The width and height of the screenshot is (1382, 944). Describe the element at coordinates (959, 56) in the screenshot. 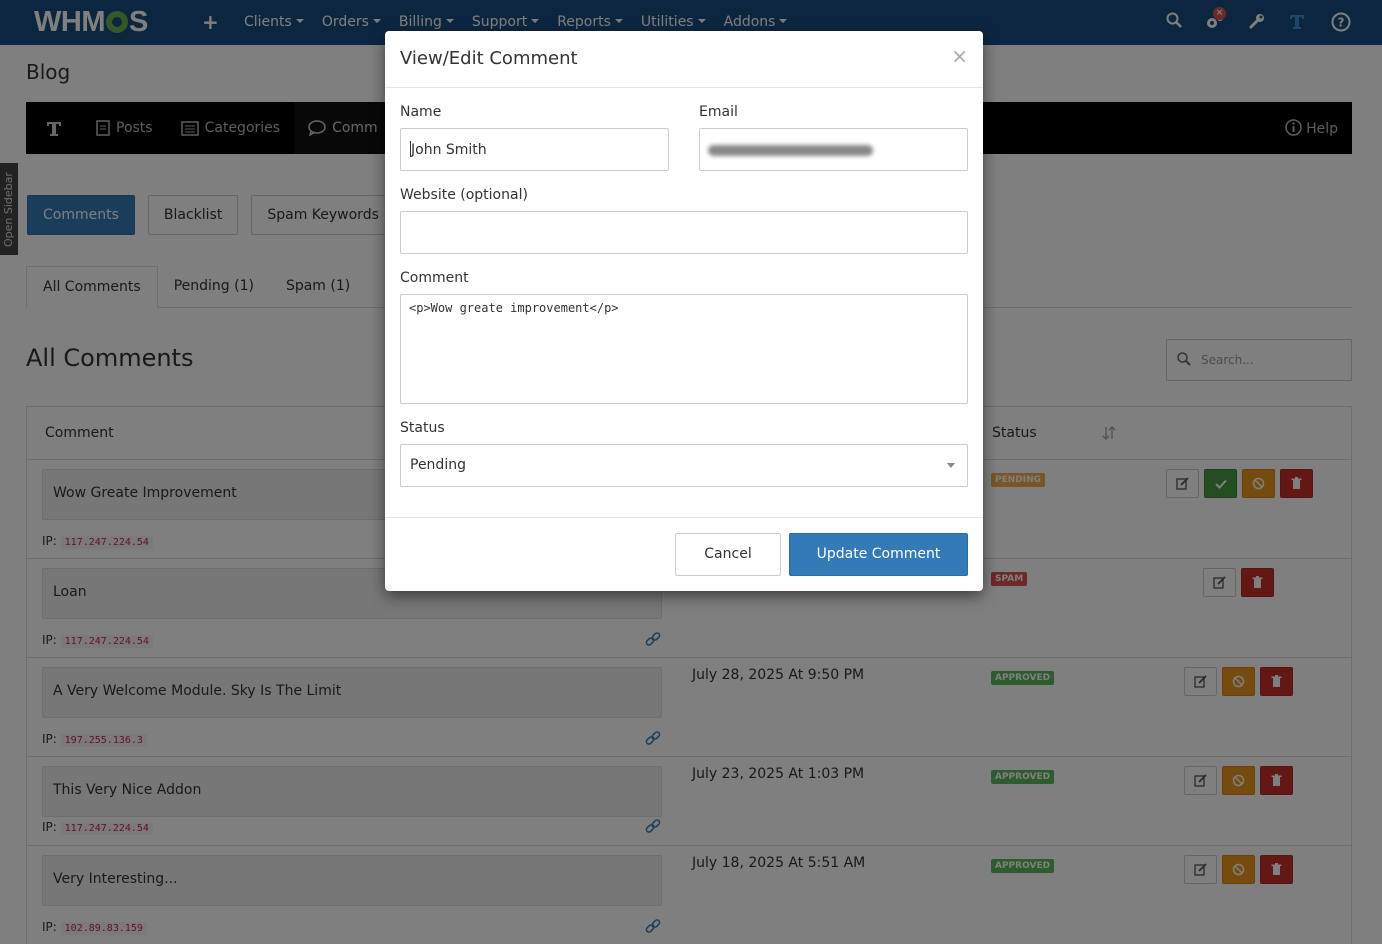

I see `close-icon: ×` at that location.